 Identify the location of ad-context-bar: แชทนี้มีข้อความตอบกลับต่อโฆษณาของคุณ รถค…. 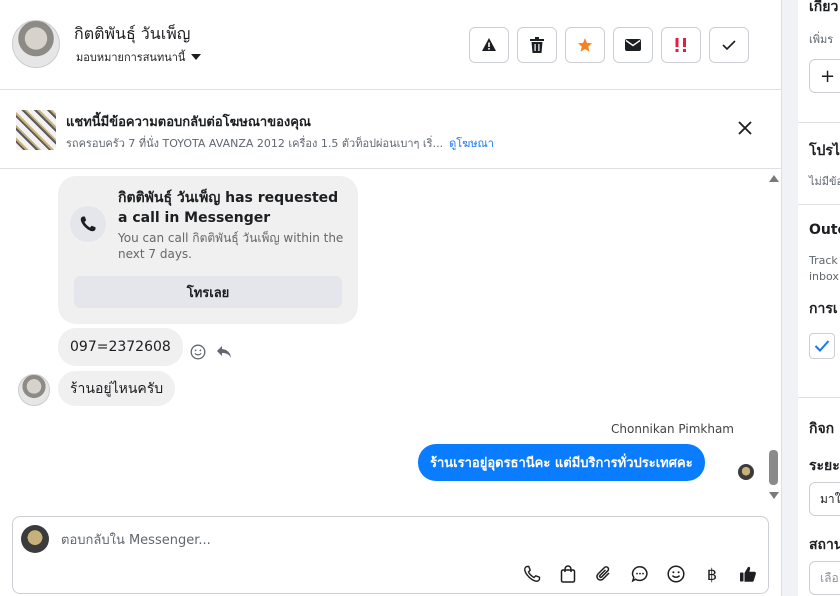
(390, 130).